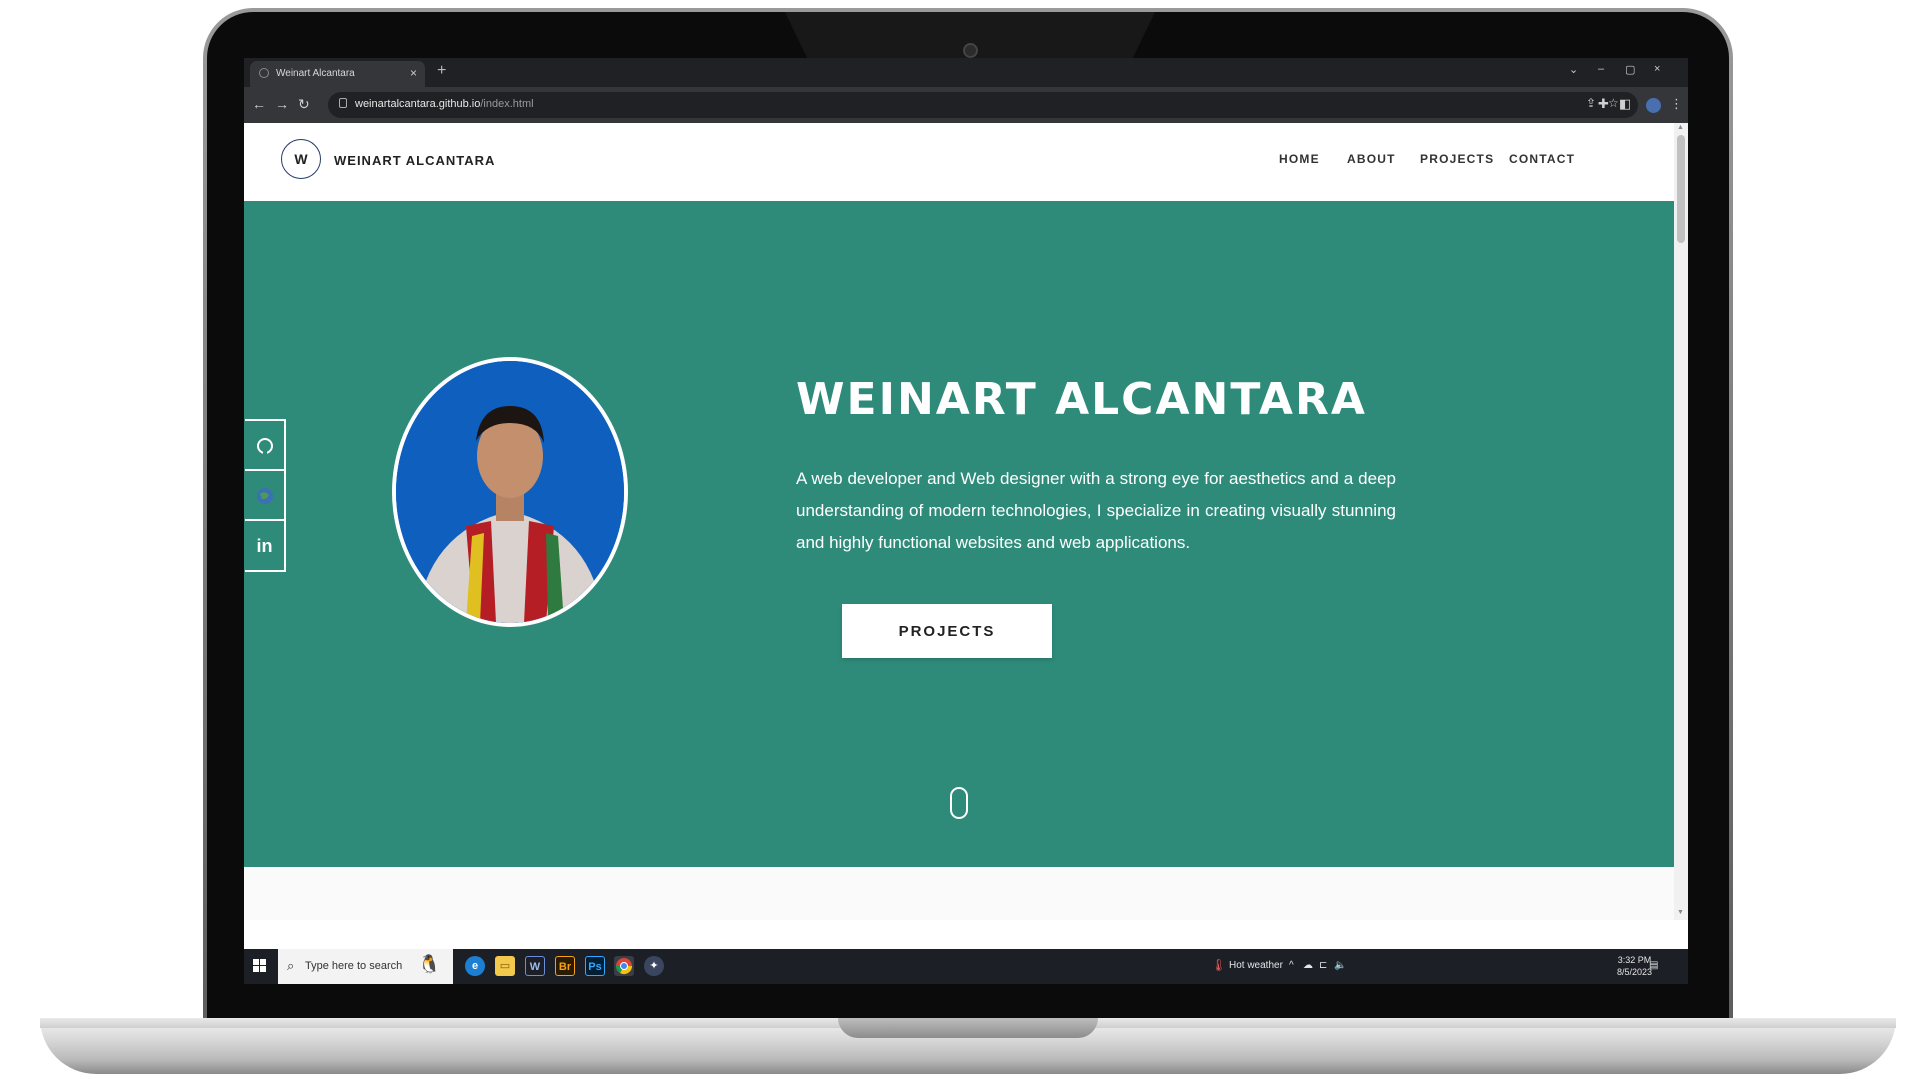 Image resolution: width=1919 pixels, height=1079 pixels. I want to click on github-icon, so click(264, 446).